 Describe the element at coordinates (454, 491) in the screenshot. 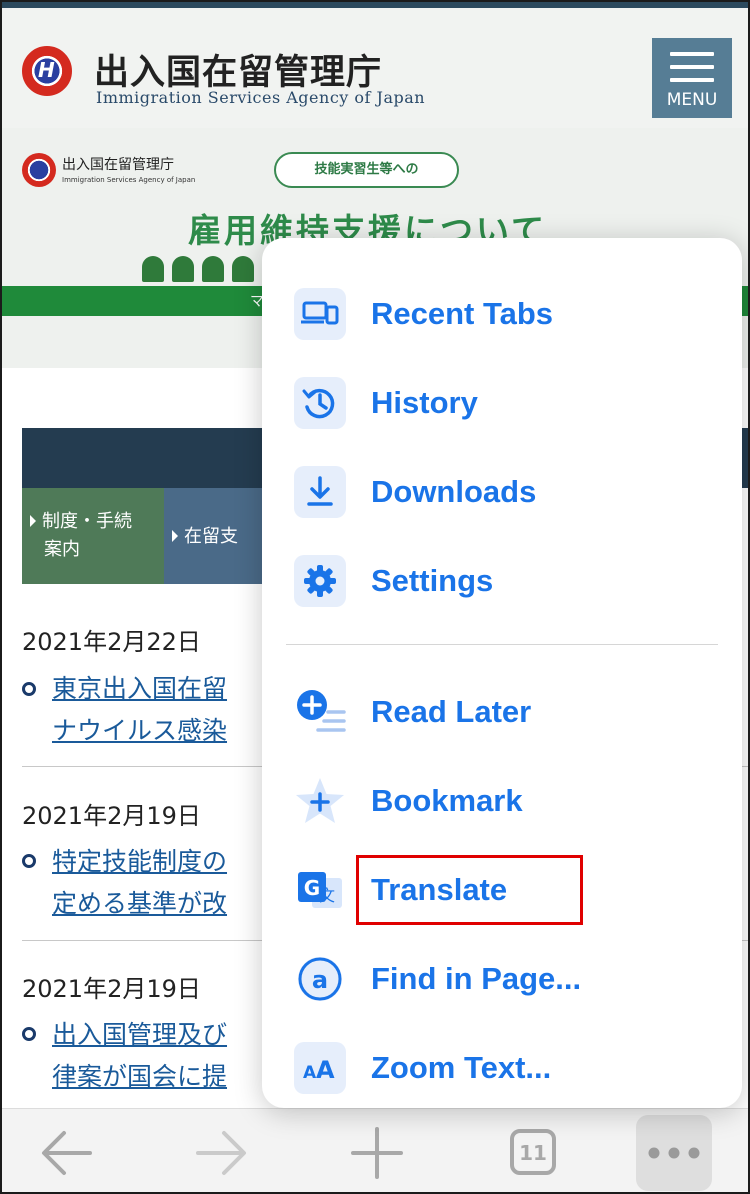

I see `menu-item-label: Downloads` at that location.